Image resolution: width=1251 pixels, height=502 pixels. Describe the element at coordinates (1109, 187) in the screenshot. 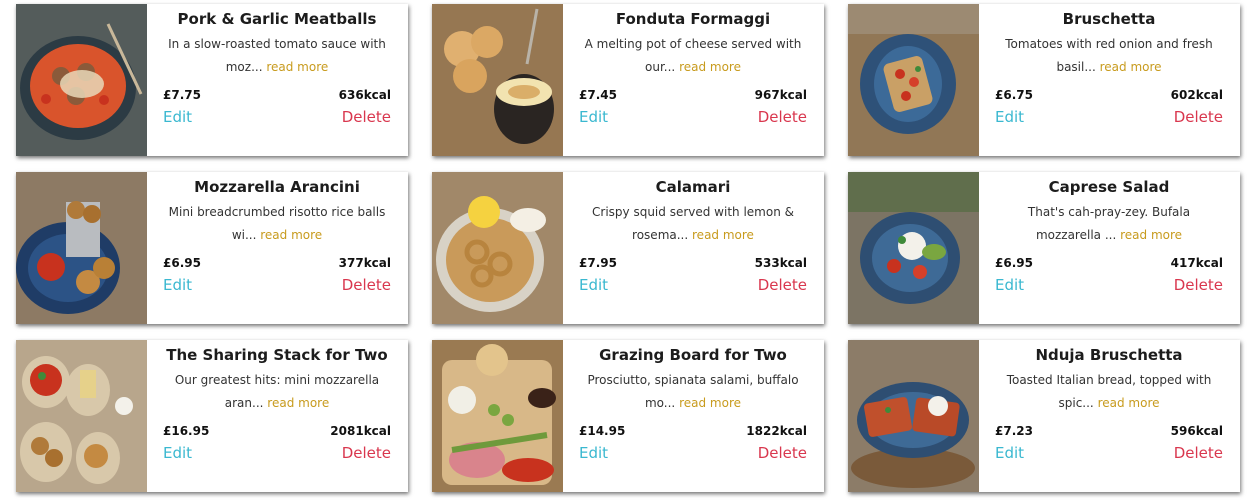

I see `dish-title: Caprese Salad` at that location.